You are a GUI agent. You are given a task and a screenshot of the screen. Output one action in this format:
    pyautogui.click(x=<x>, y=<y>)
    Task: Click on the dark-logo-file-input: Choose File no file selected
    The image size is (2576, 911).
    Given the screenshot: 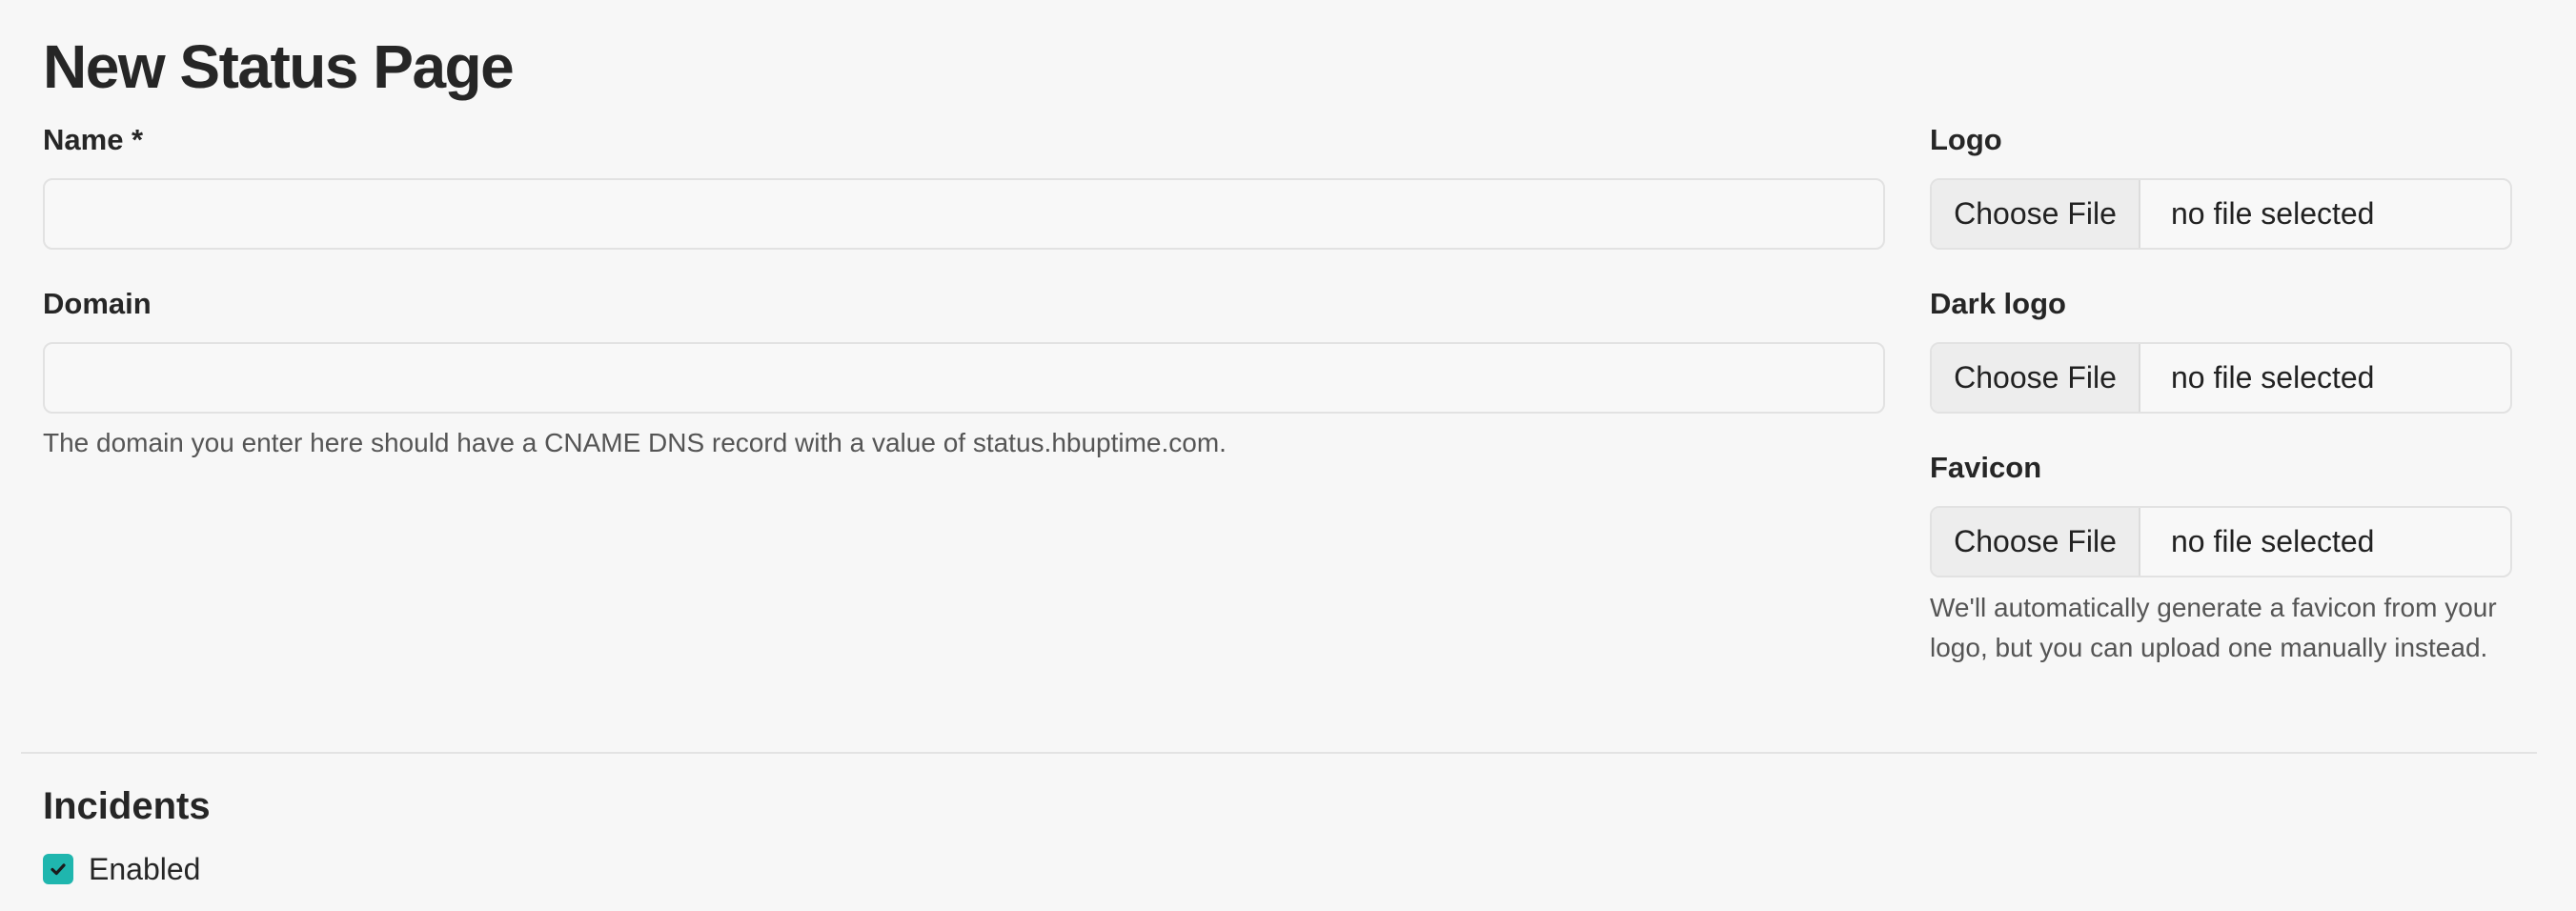 What is the action you would take?
    pyautogui.click(x=2221, y=378)
    